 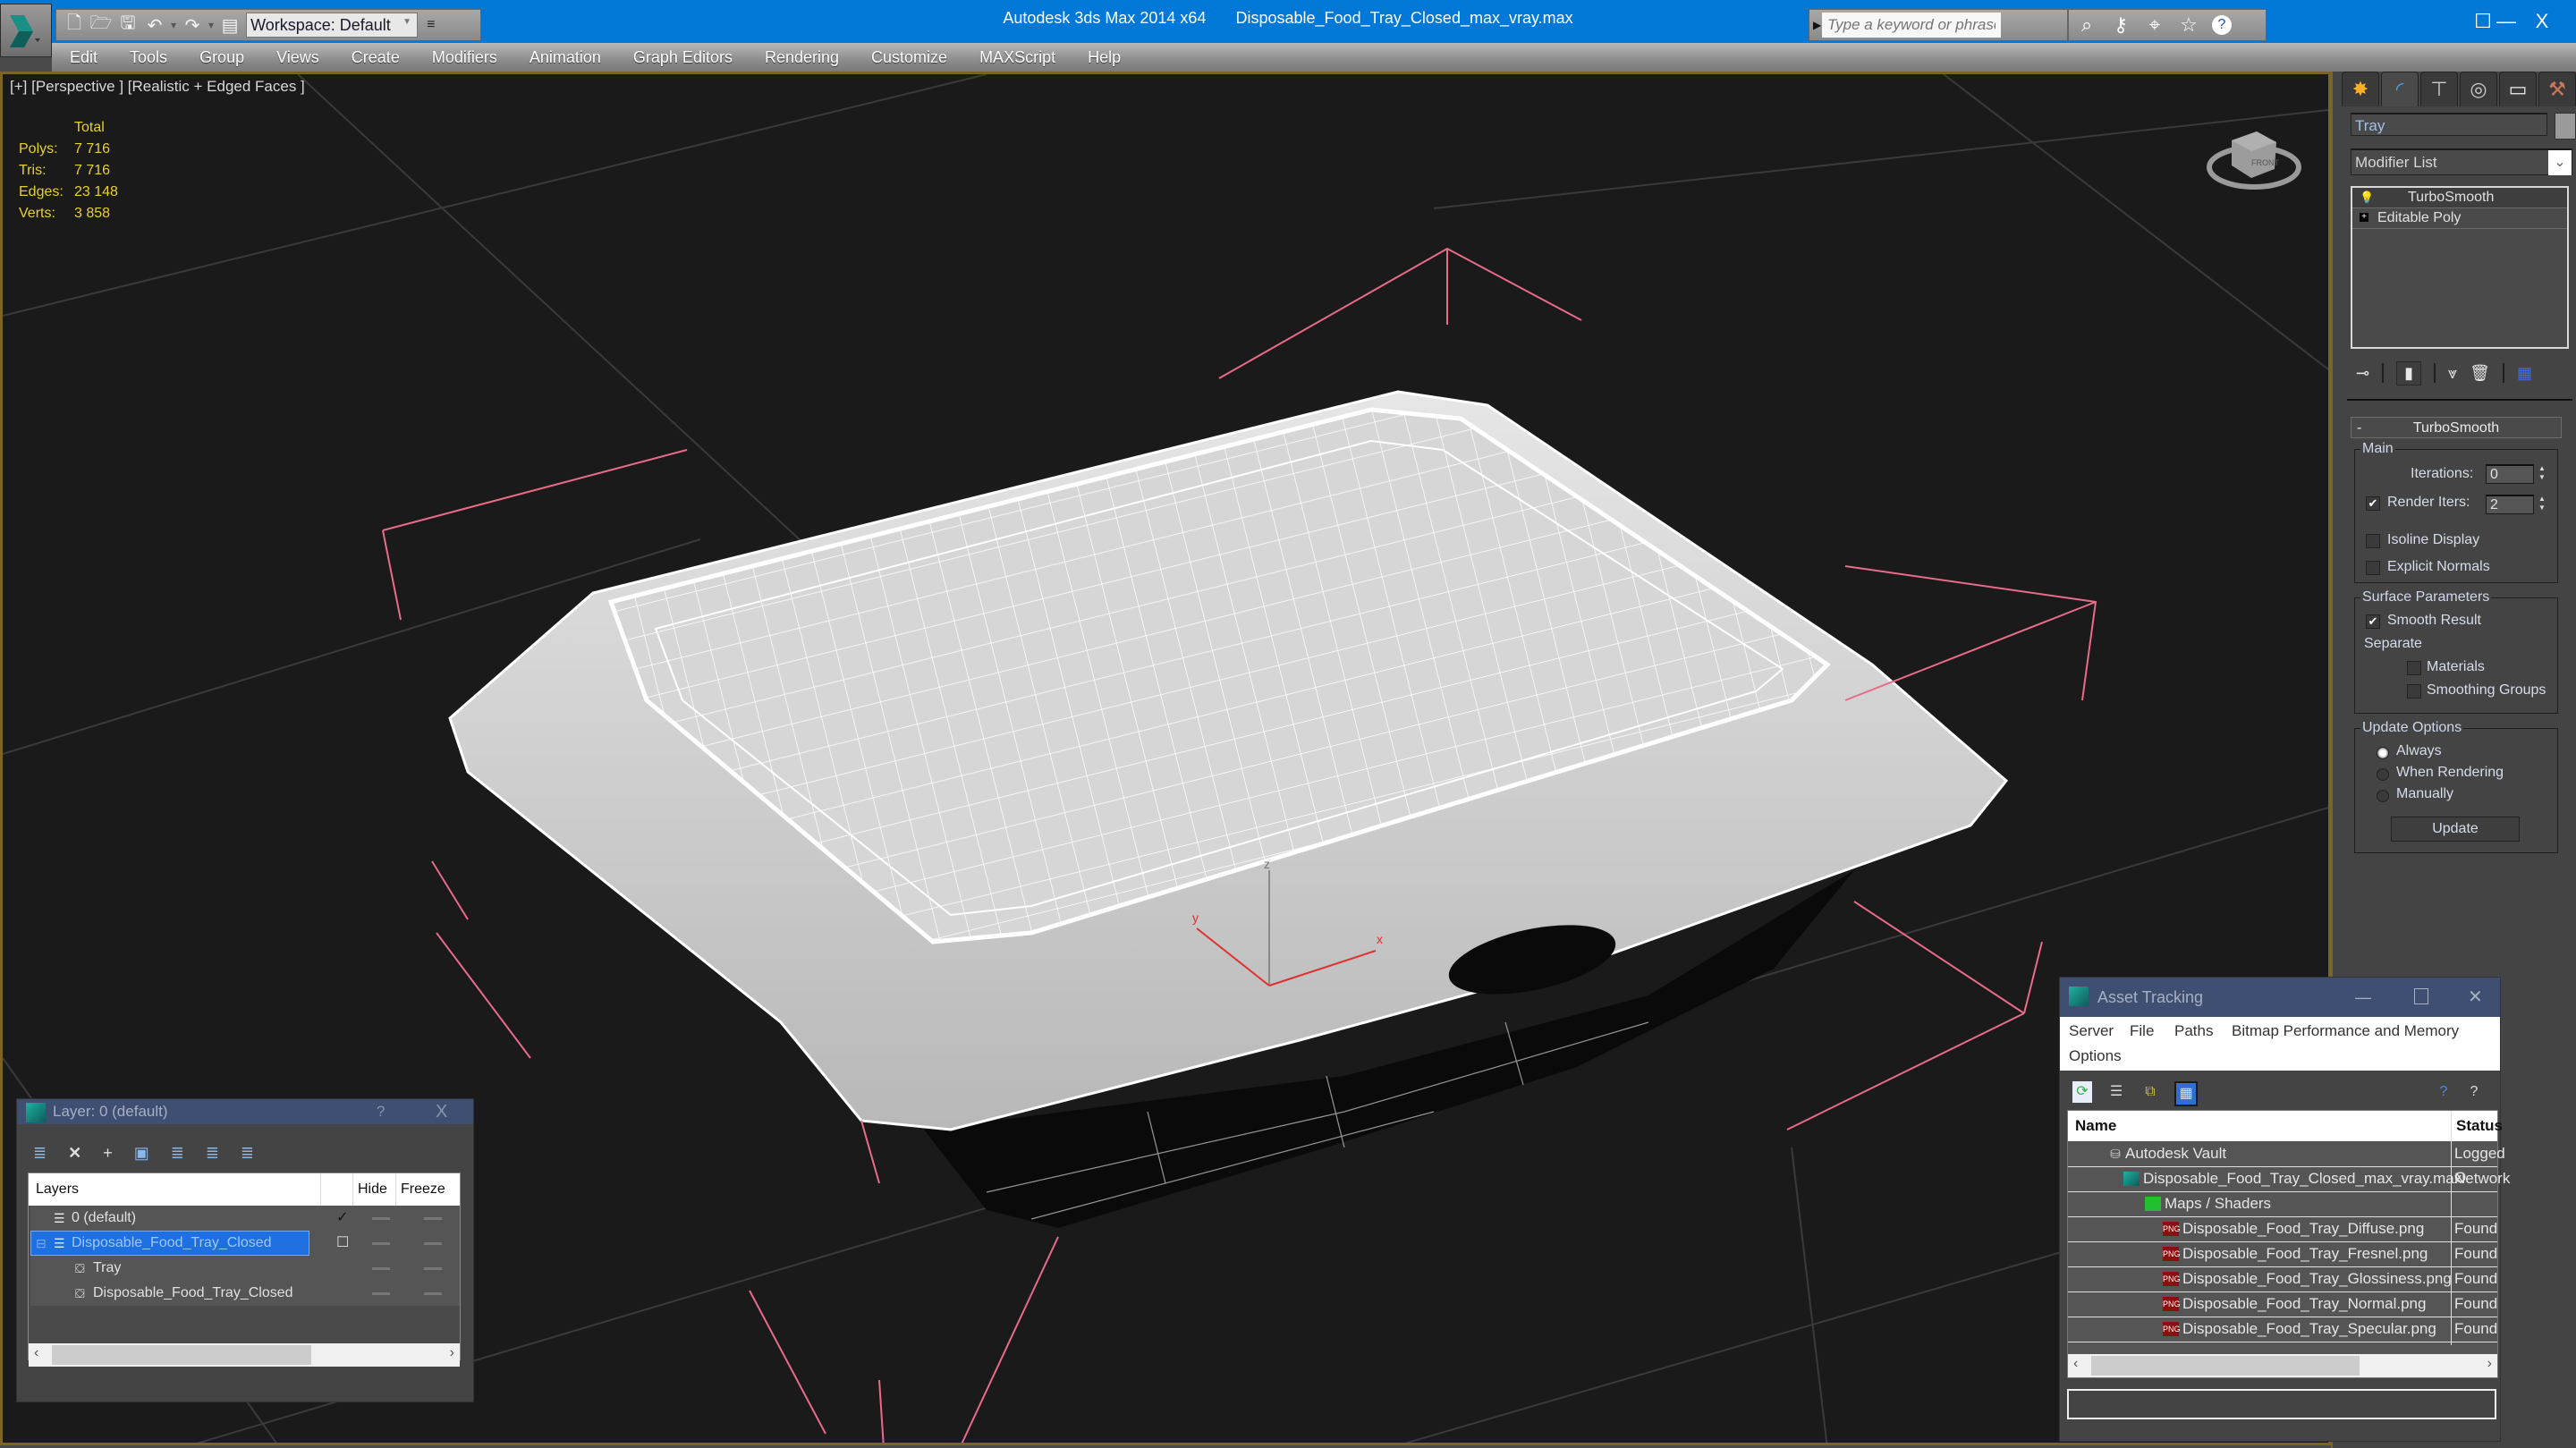 What do you see at coordinates (332, 25) in the screenshot?
I see `workspace-select: Workspace: Default ▼` at bounding box center [332, 25].